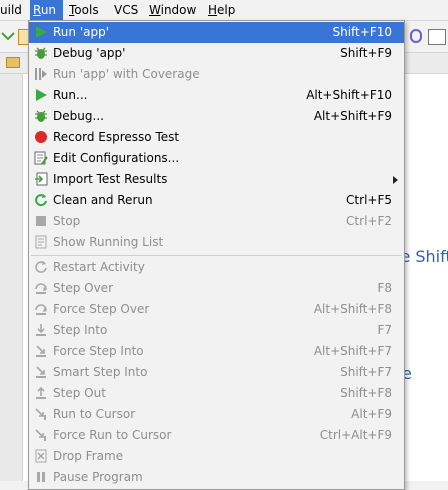 This screenshot has height=490, width=448. I want to click on menu-item-label: Restart Activity, so click(99, 267).